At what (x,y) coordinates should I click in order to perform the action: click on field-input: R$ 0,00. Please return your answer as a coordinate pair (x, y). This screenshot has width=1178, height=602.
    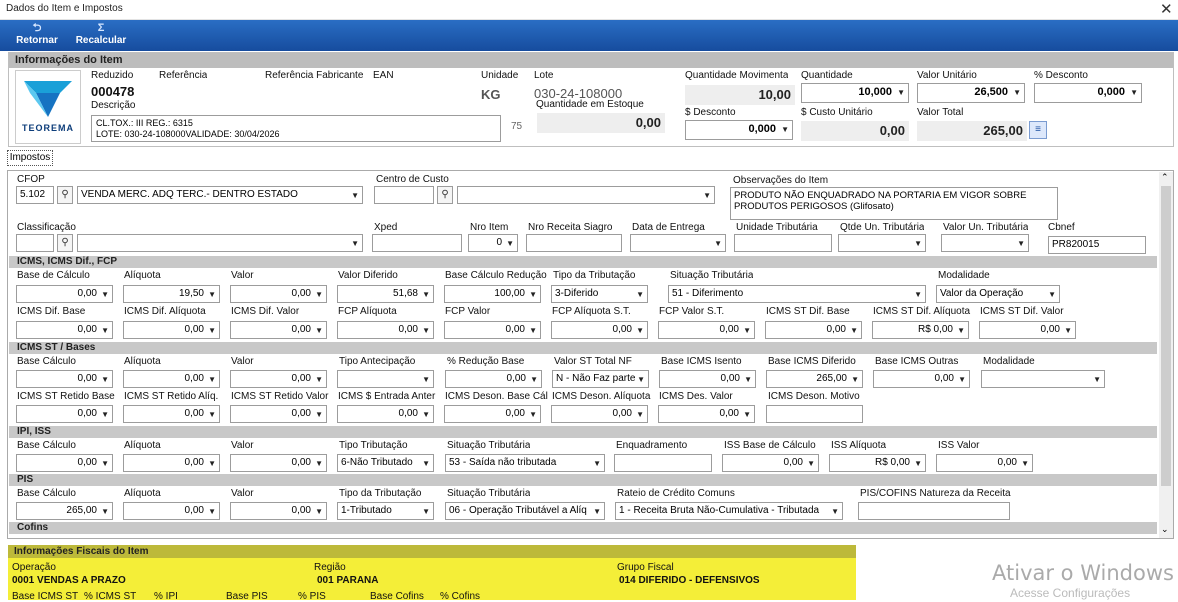
    Looking at the image, I should click on (920, 330).